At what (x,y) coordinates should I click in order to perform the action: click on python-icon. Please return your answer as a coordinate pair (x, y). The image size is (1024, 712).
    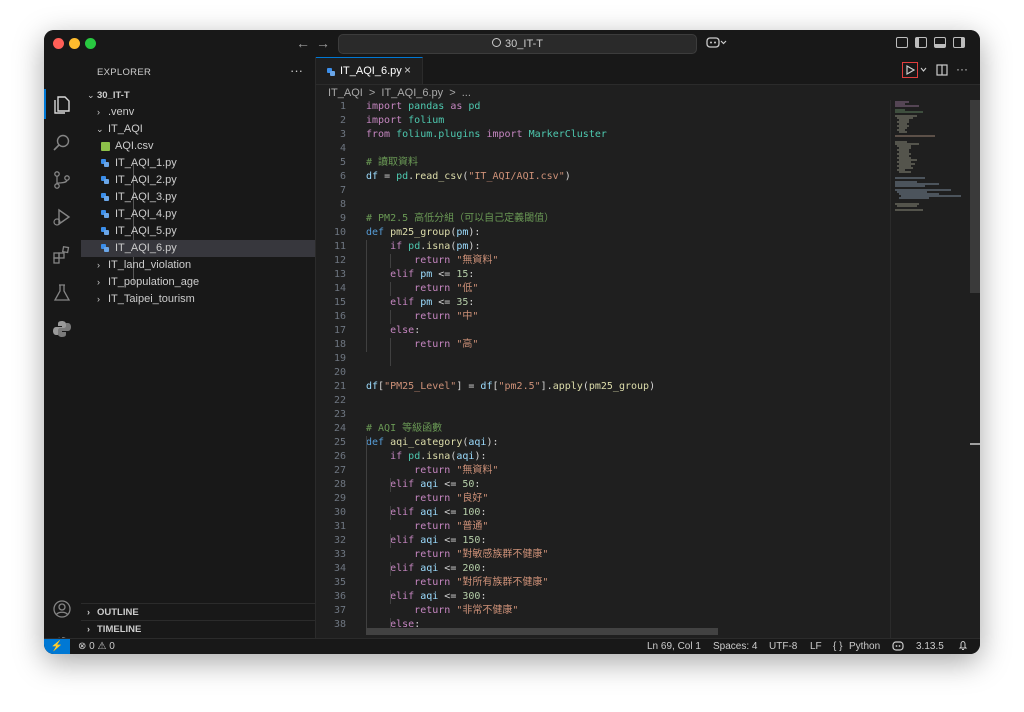
    Looking at the image, I should click on (62, 329).